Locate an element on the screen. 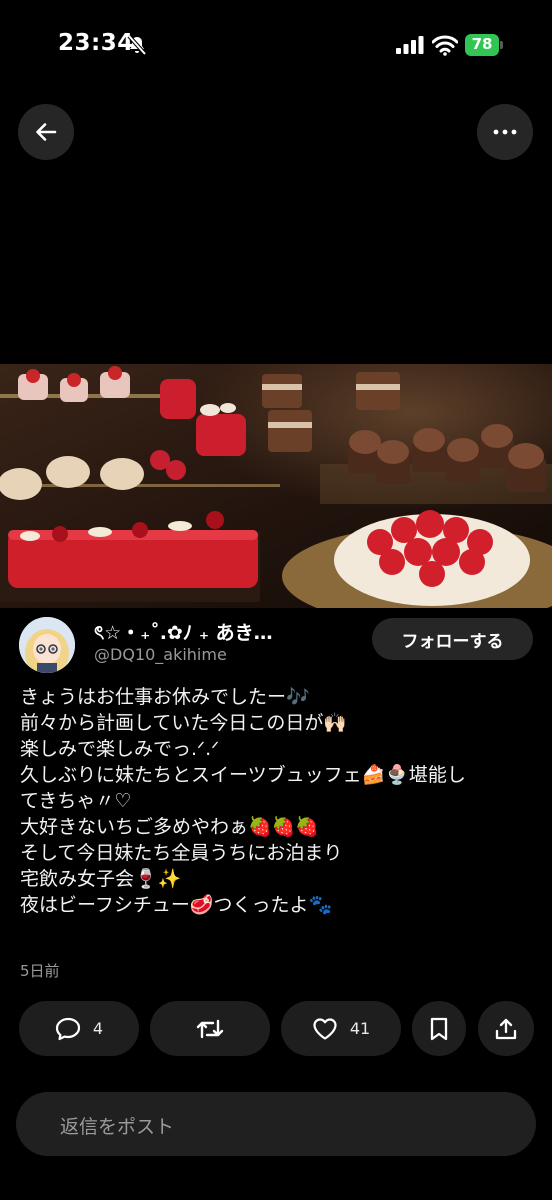 This screenshot has width=552, height=1200. more-options-button is located at coordinates (505, 132).